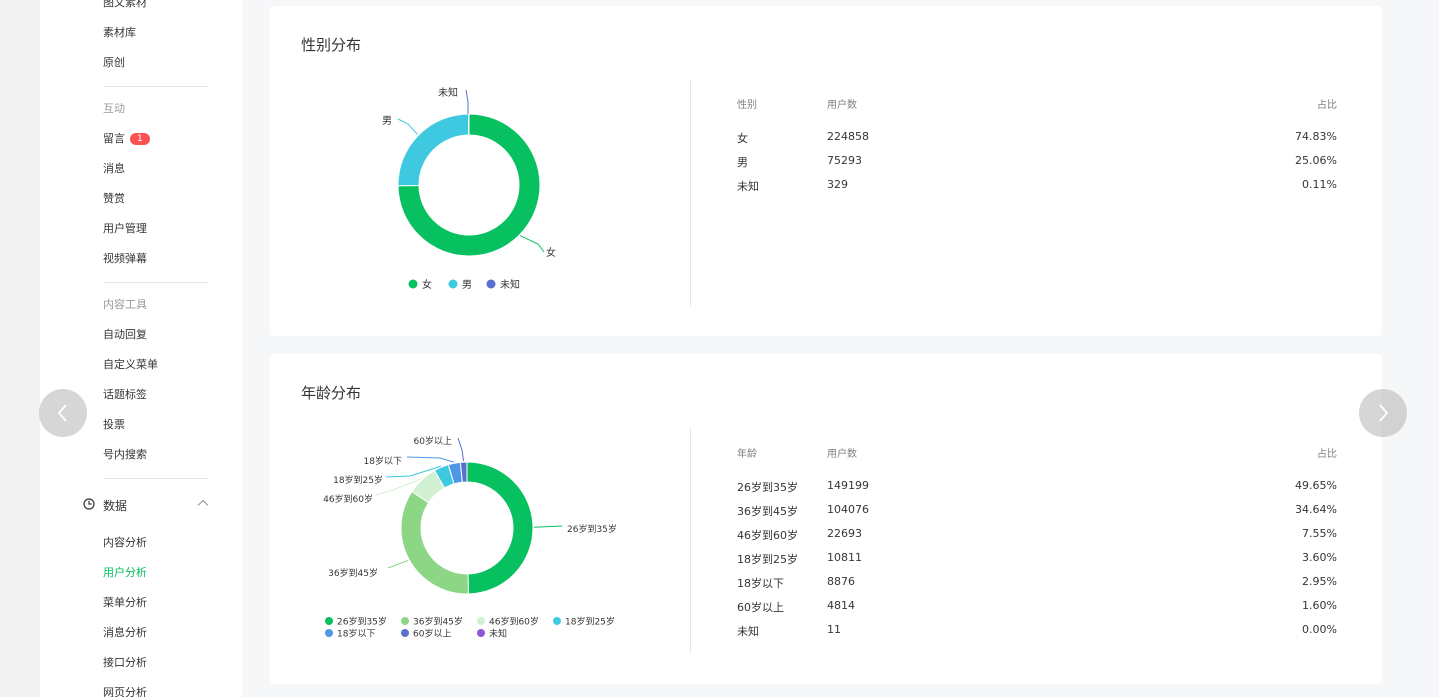 The image size is (1439, 697). What do you see at coordinates (114, 138) in the screenshot?
I see `sidebar-item-label: 留言` at bounding box center [114, 138].